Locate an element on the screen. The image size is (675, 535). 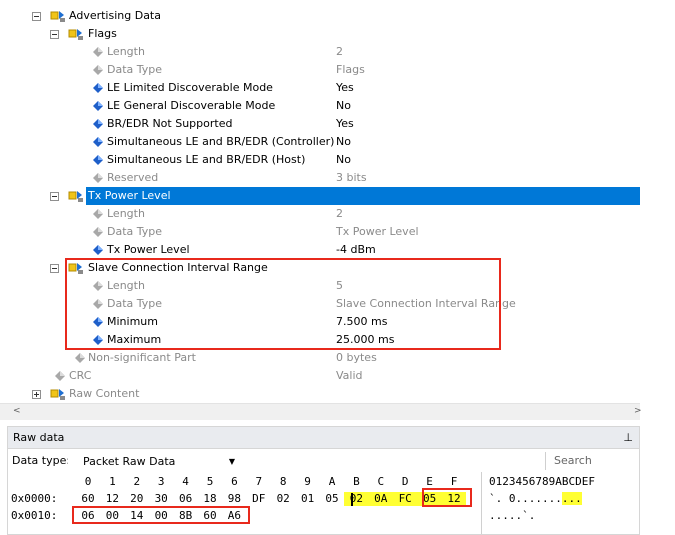
tree-row: Simultaneous LE and BR/EDR (Host) No is located at coordinates (320, 160).